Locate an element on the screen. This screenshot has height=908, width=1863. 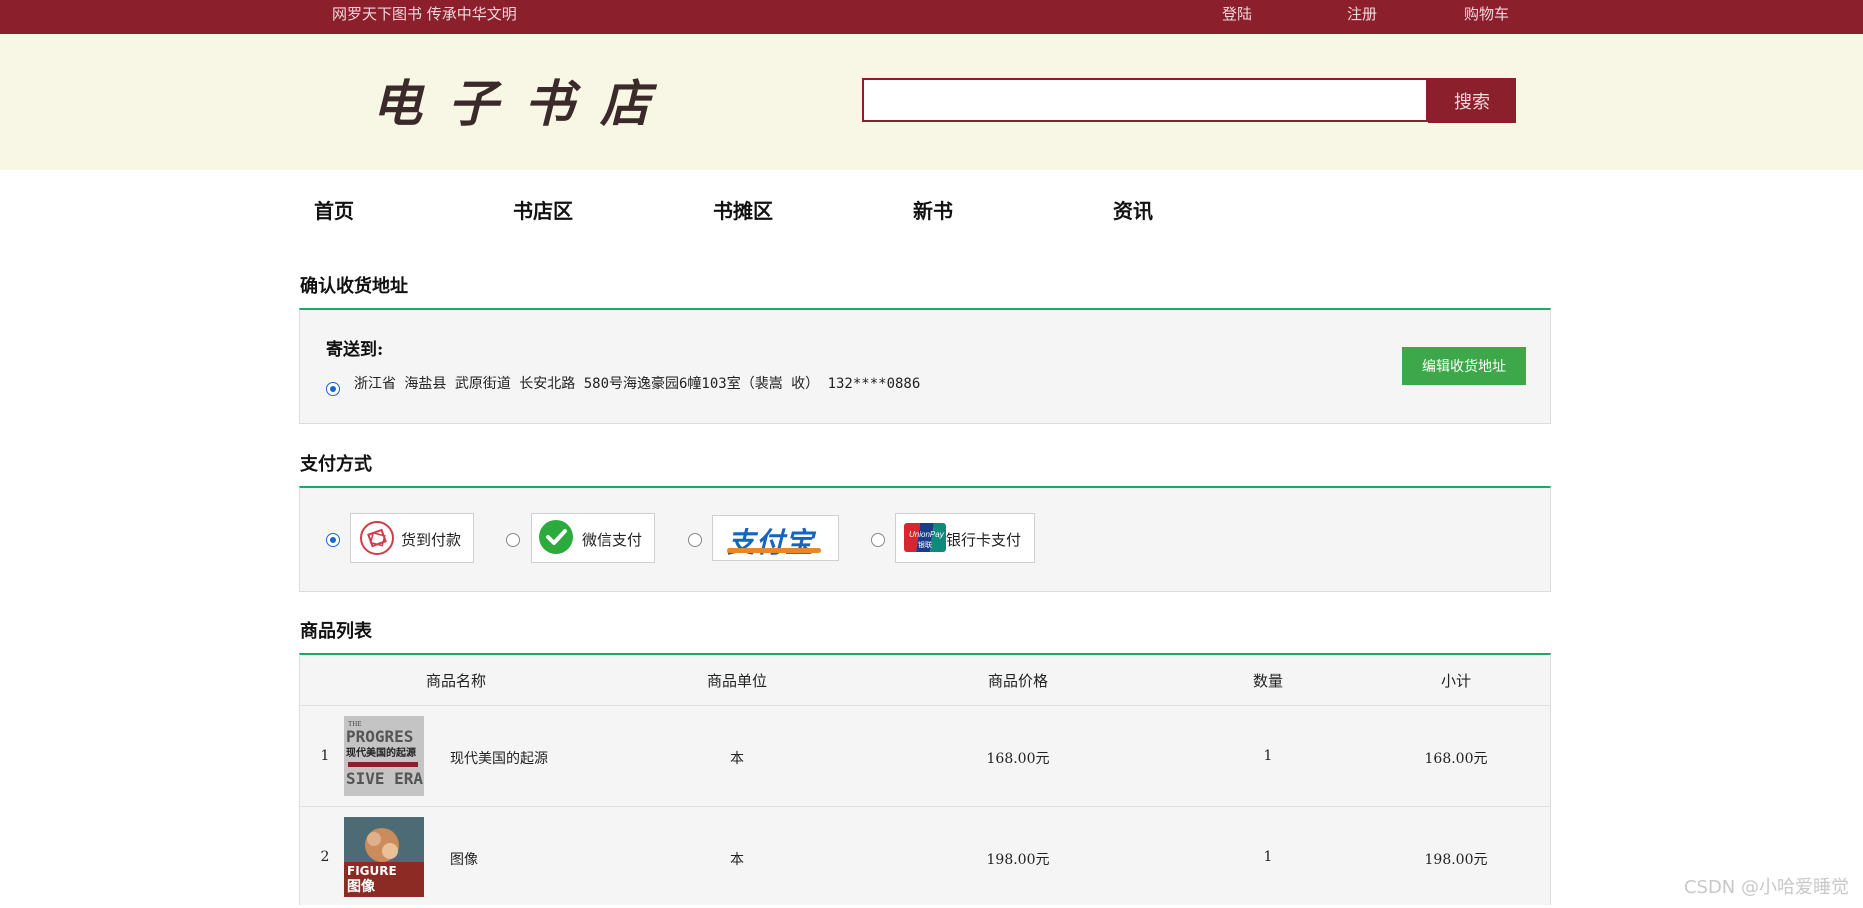
svg-text: 银联 is located at coordinates (925, 544).